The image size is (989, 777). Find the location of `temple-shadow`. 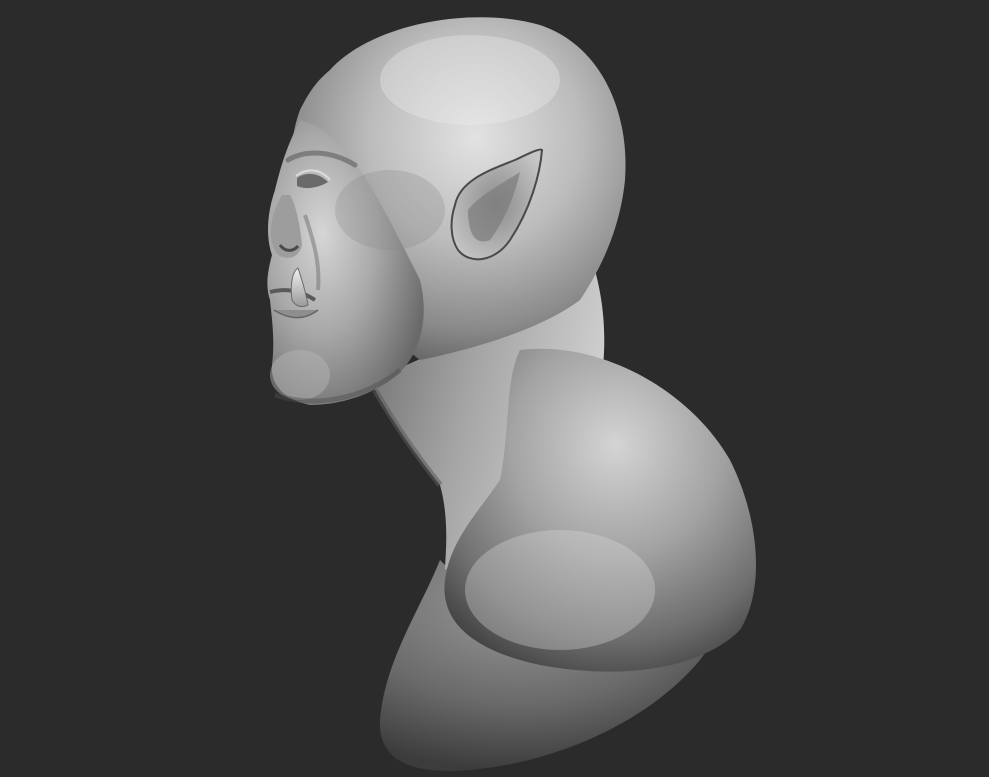

temple-shadow is located at coordinates (390, 210).